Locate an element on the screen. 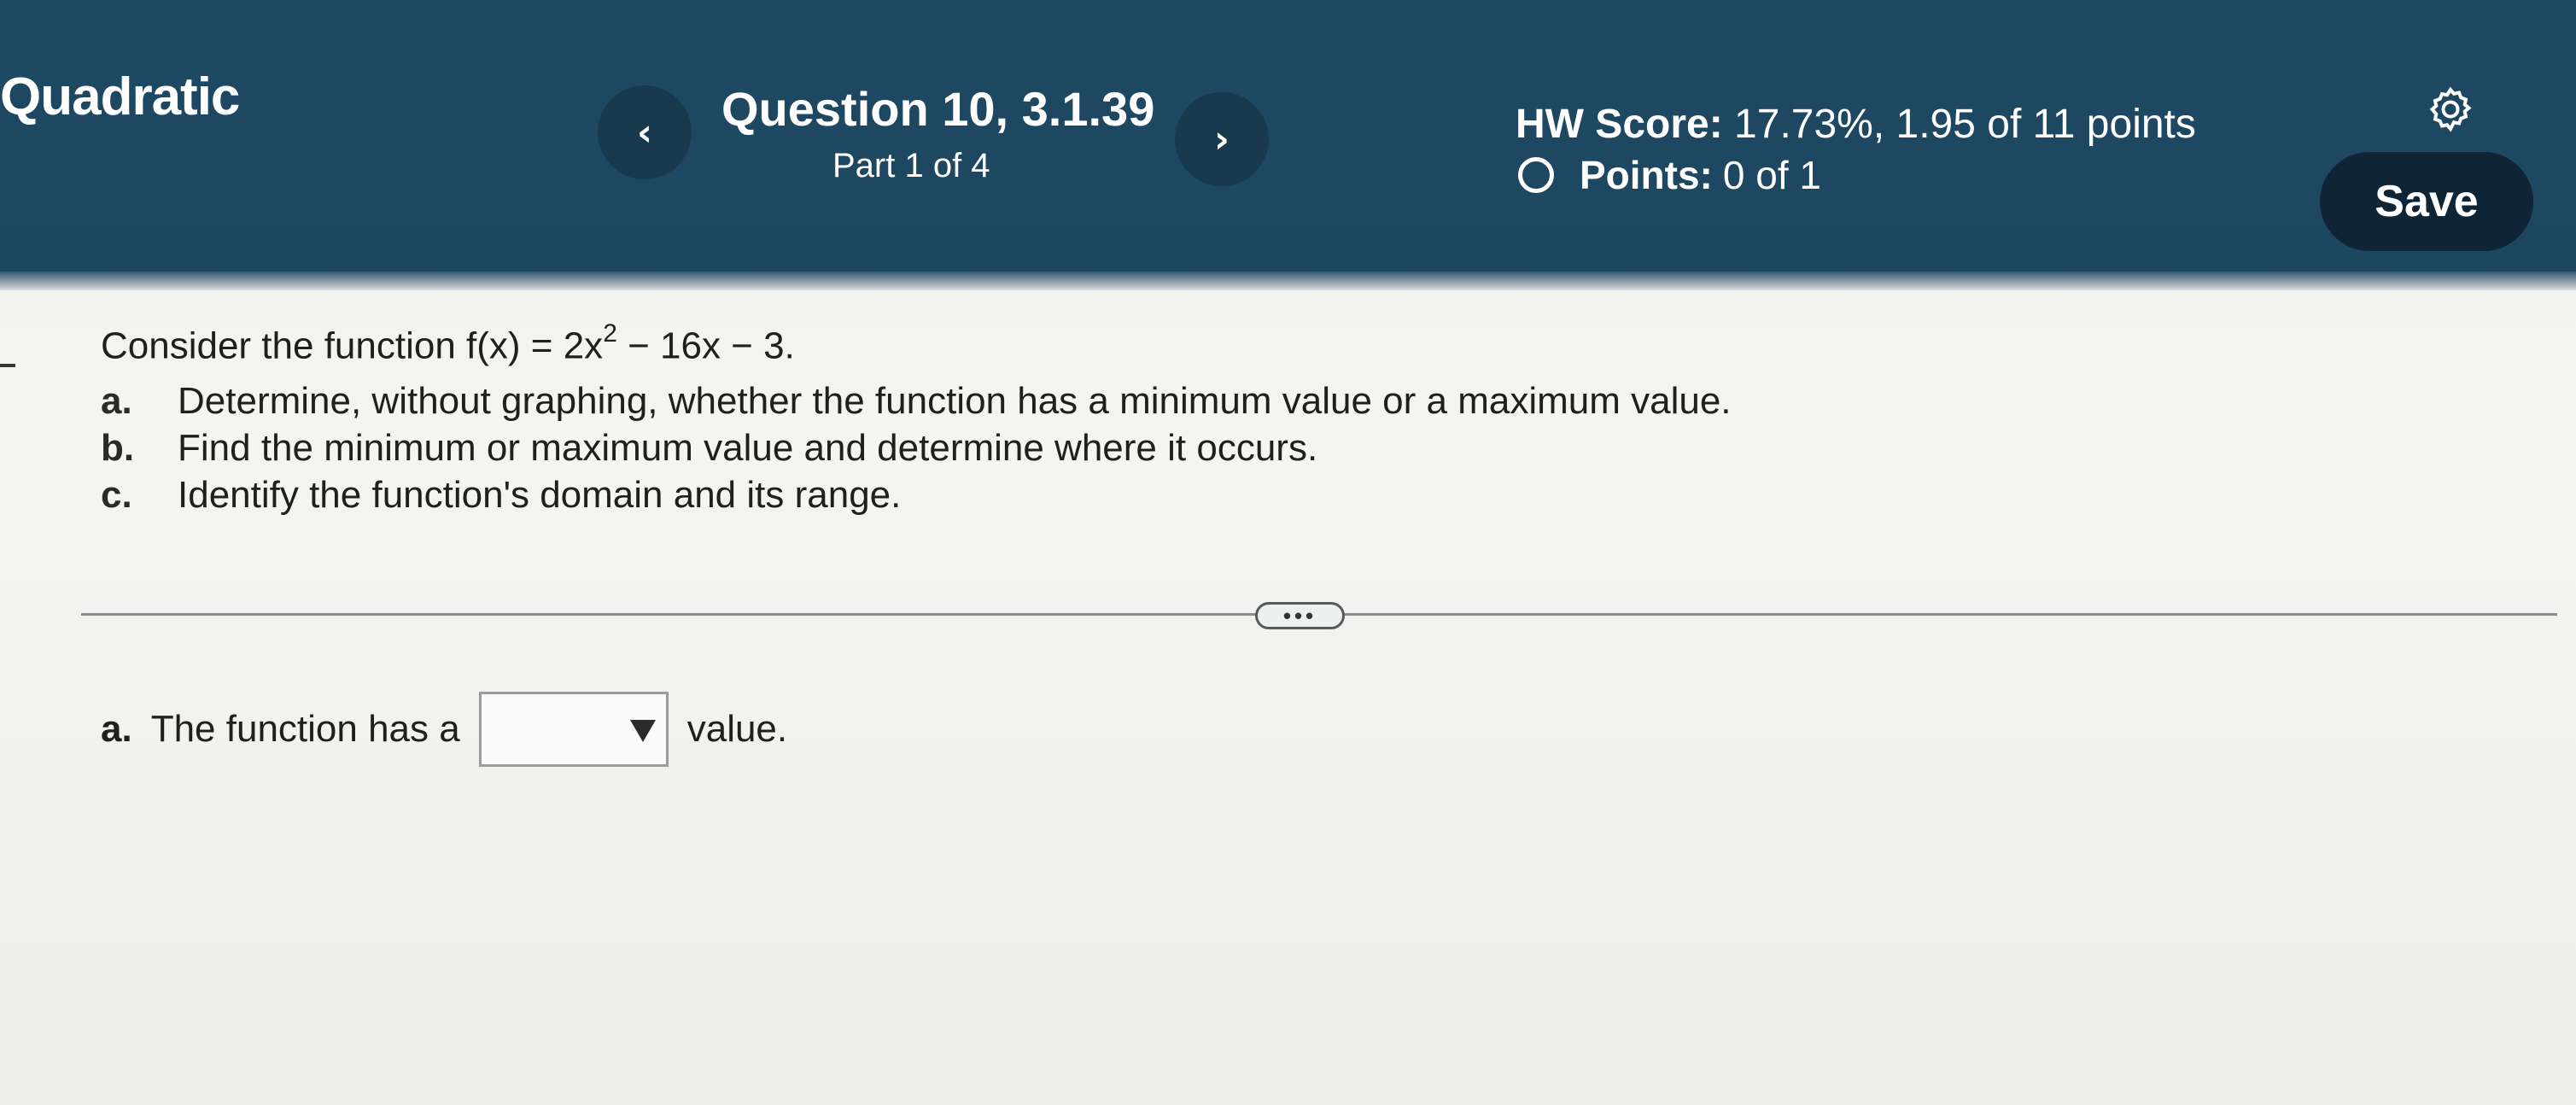  hw-score-value: 17.73%, 1.95 of 11 points is located at coordinates (1965, 125).